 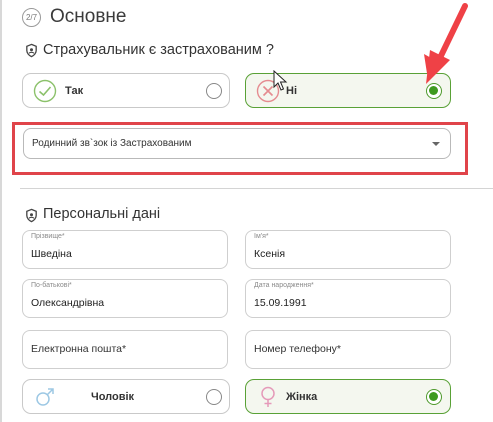 I want to click on left-border, so click(x=1, y=211).